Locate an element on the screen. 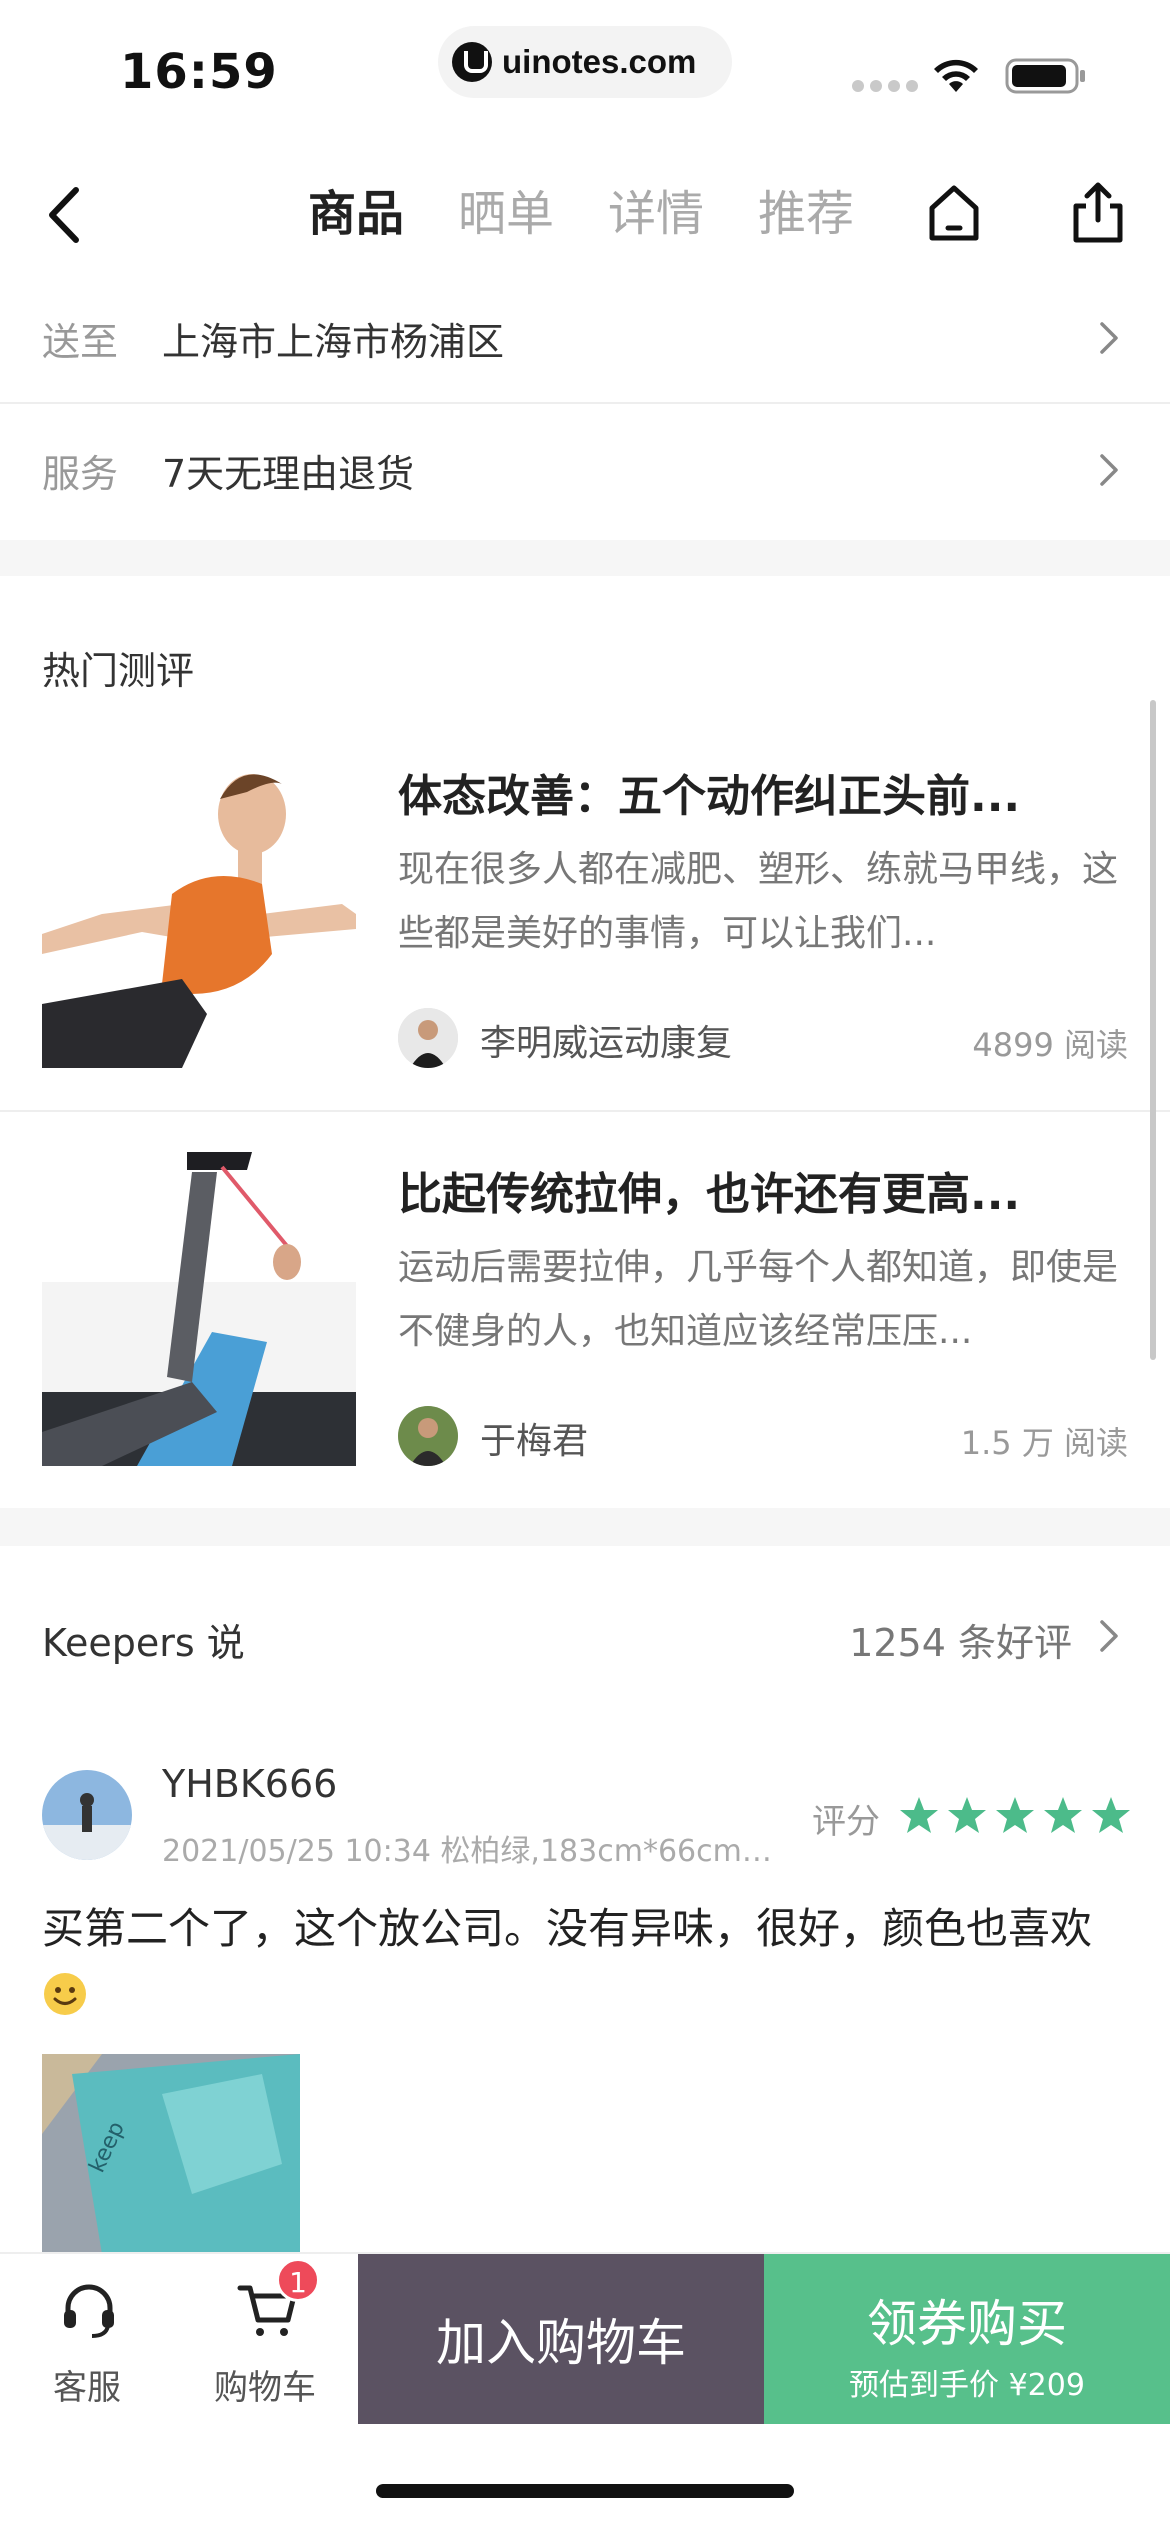 This screenshot has height=2532, width=1170. service-value: 7天无理由退货 is located at coordinates (288, 473).